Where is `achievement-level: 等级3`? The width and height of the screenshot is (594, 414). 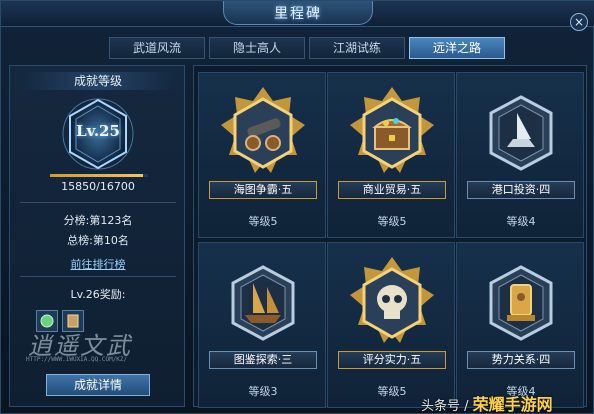 achievement-level: 等级3 is located at coordinates (263, 391).